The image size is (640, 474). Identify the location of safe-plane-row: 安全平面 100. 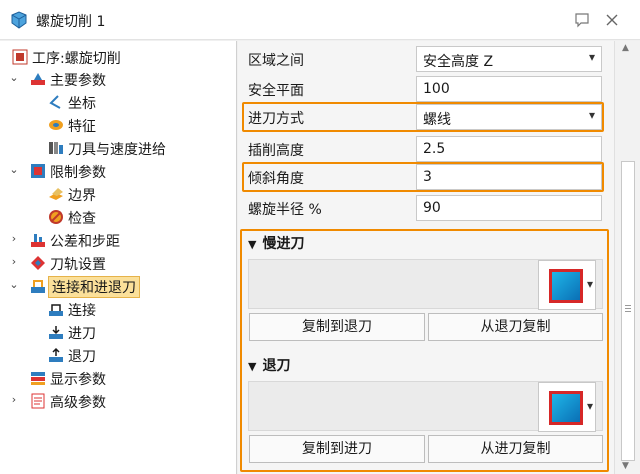
(425, 89).